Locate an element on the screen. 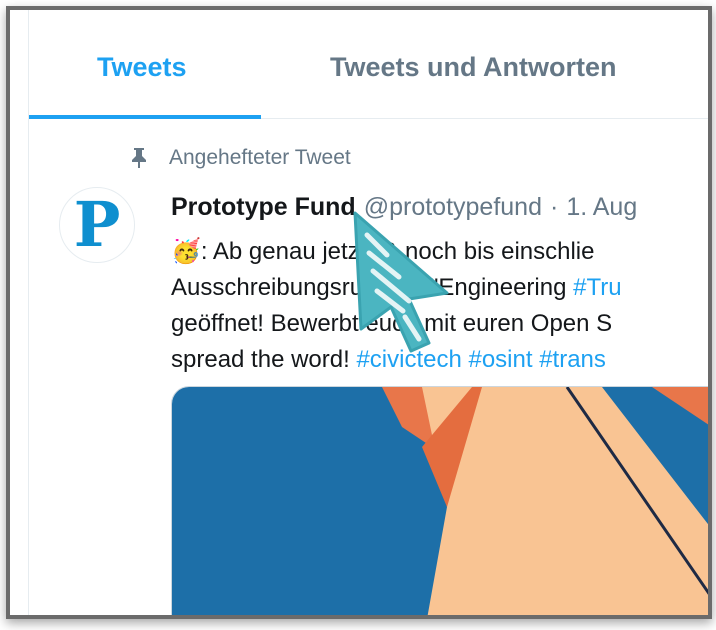 The width and height of the screenshot is (716, 630). active-tab-indicator is located at coordinates (145, 117).